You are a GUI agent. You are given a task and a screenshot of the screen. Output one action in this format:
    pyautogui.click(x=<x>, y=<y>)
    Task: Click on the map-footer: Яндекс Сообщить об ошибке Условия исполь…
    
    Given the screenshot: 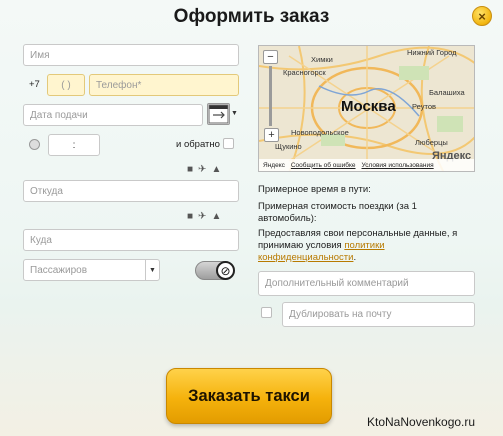 What is the action you would take?
    pyautogui.click(x=366, y=165)
    